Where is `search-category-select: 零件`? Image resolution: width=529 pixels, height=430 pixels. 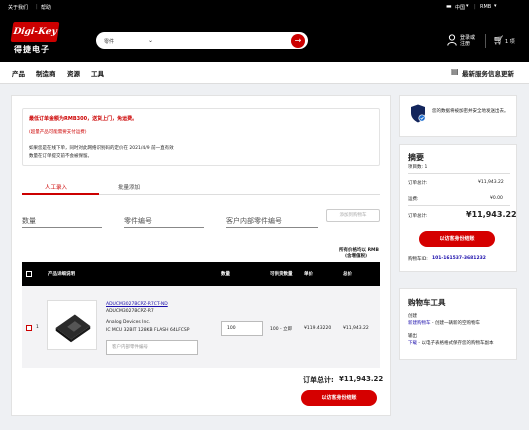
search-category-select: 零件 is located at coordinates (109, 41).